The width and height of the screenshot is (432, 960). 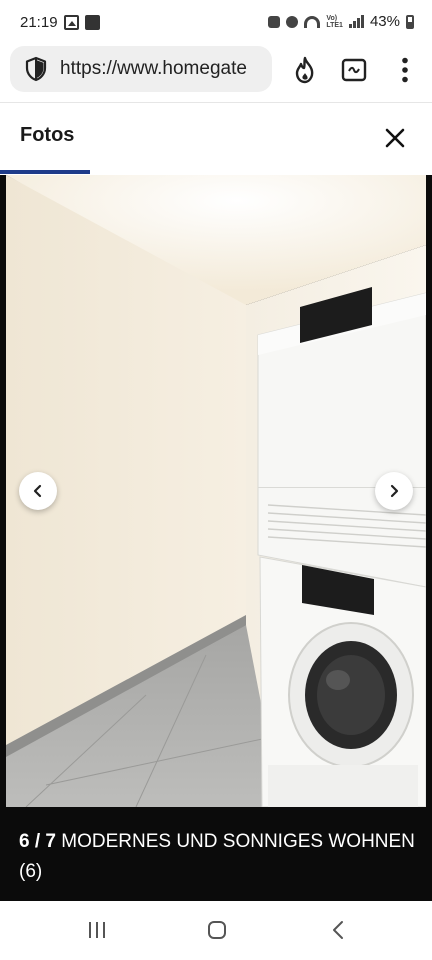 What do you see at coordinates (339, 930) in the screenshot?
I see `back-icon` at bounding box center [339, 930].